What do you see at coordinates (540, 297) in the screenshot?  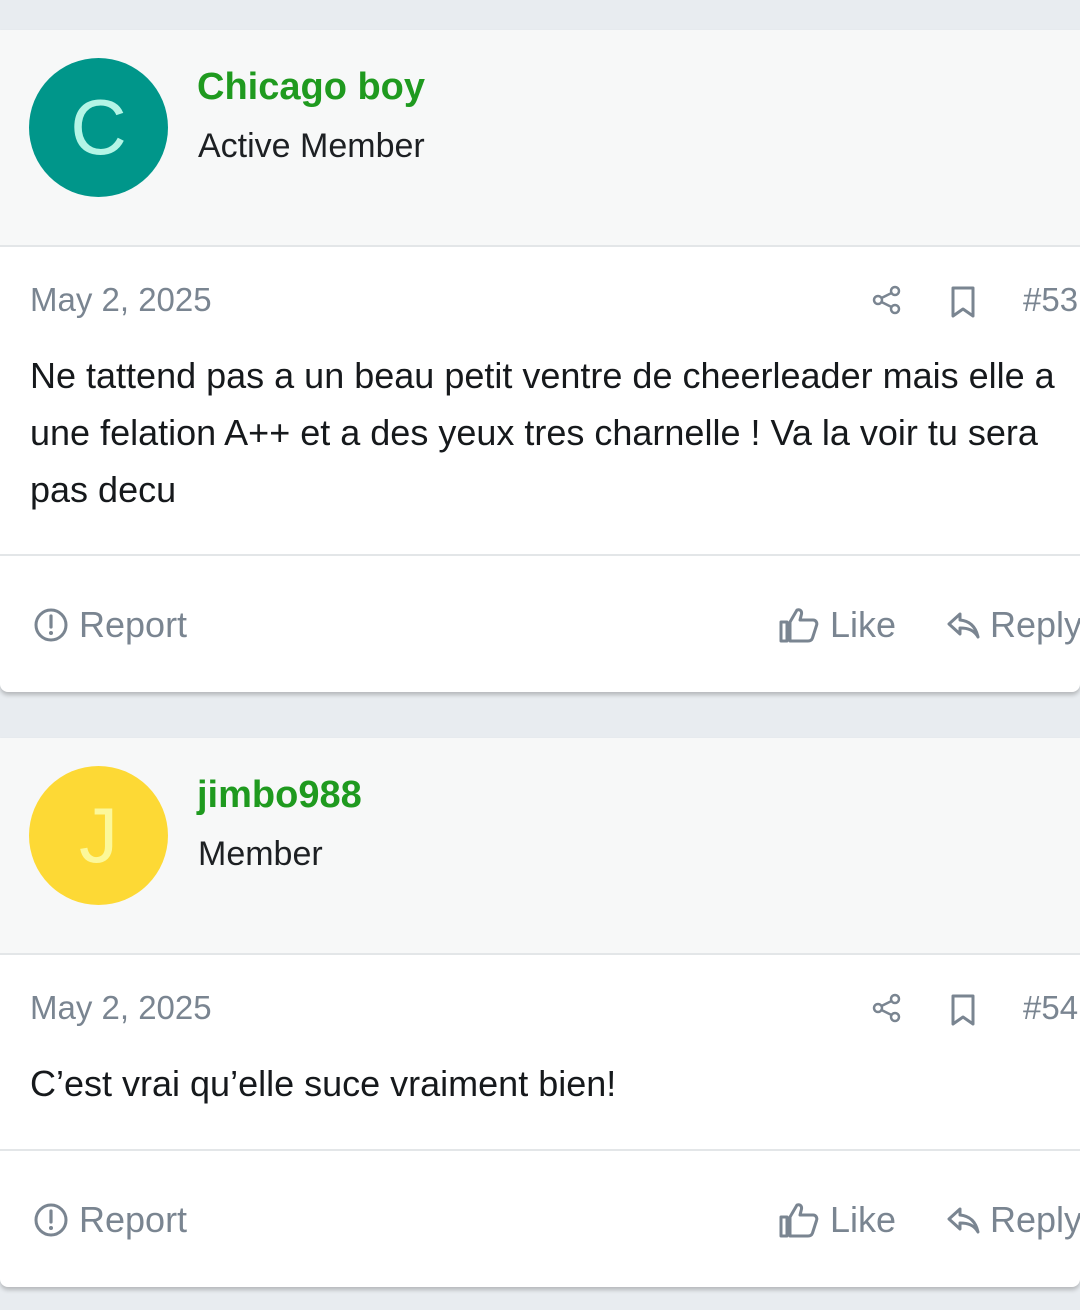 I see `post-meta: May 2, 2025 #53` at bounding box center [540, 297].